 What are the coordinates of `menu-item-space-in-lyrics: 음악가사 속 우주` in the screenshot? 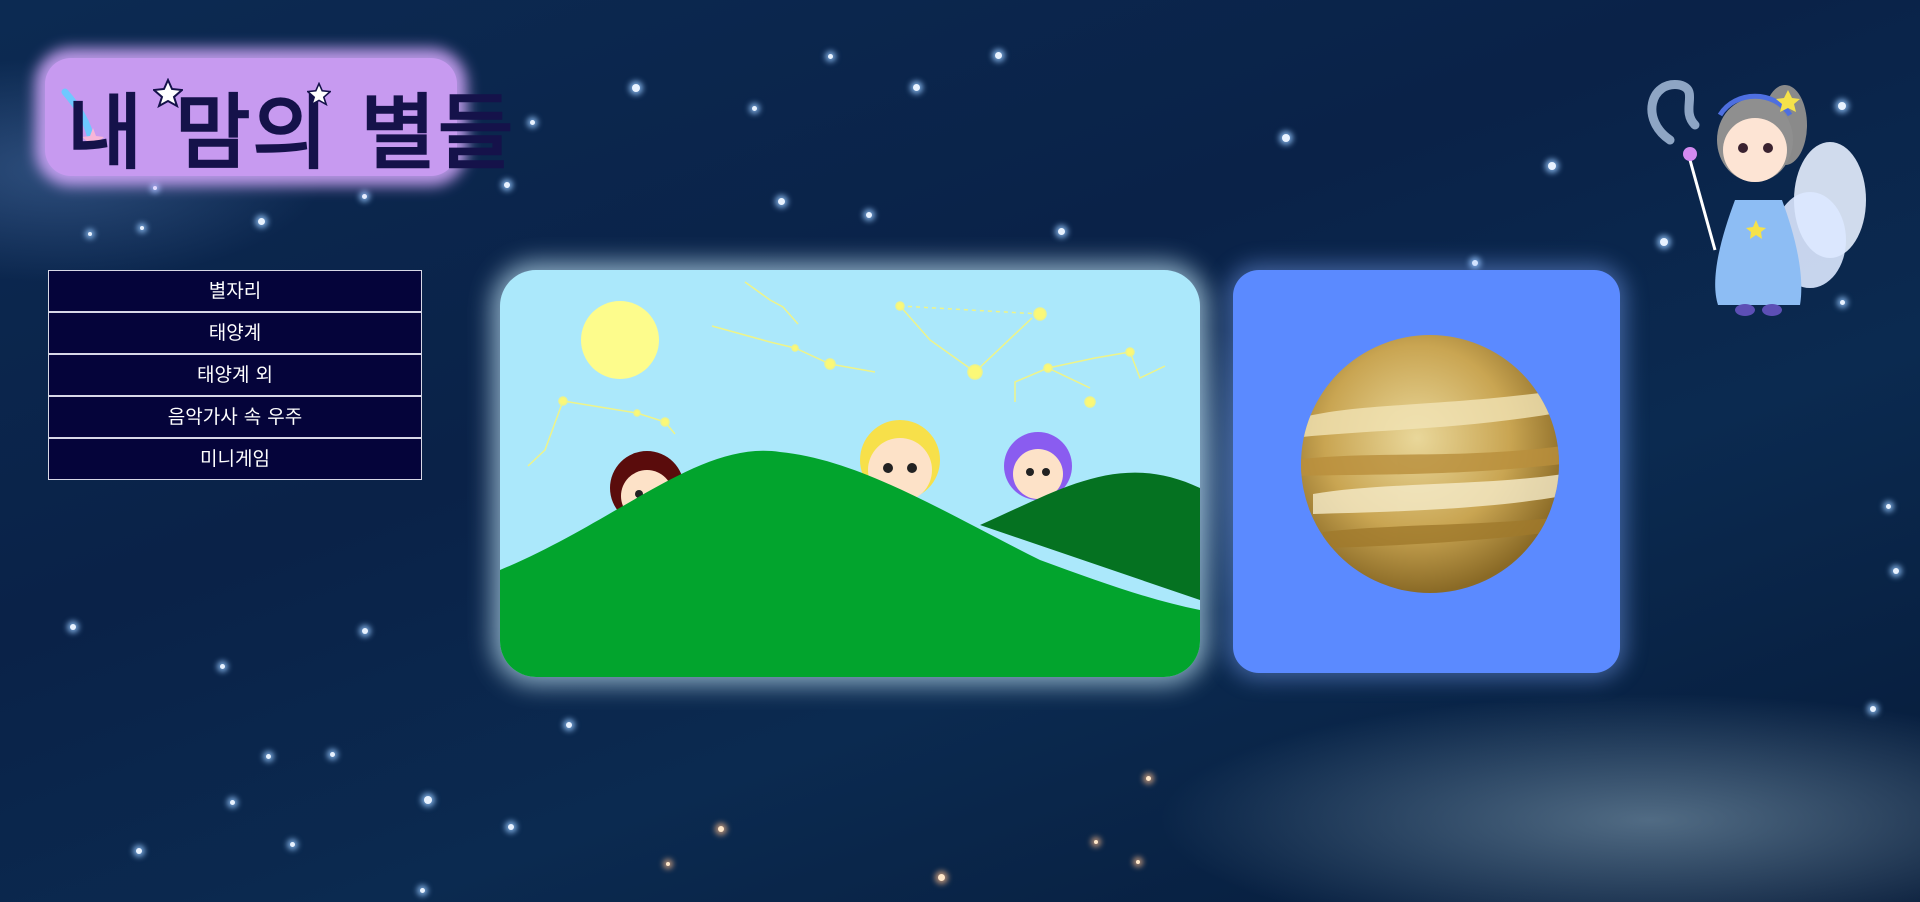 It's located at (235, 417).